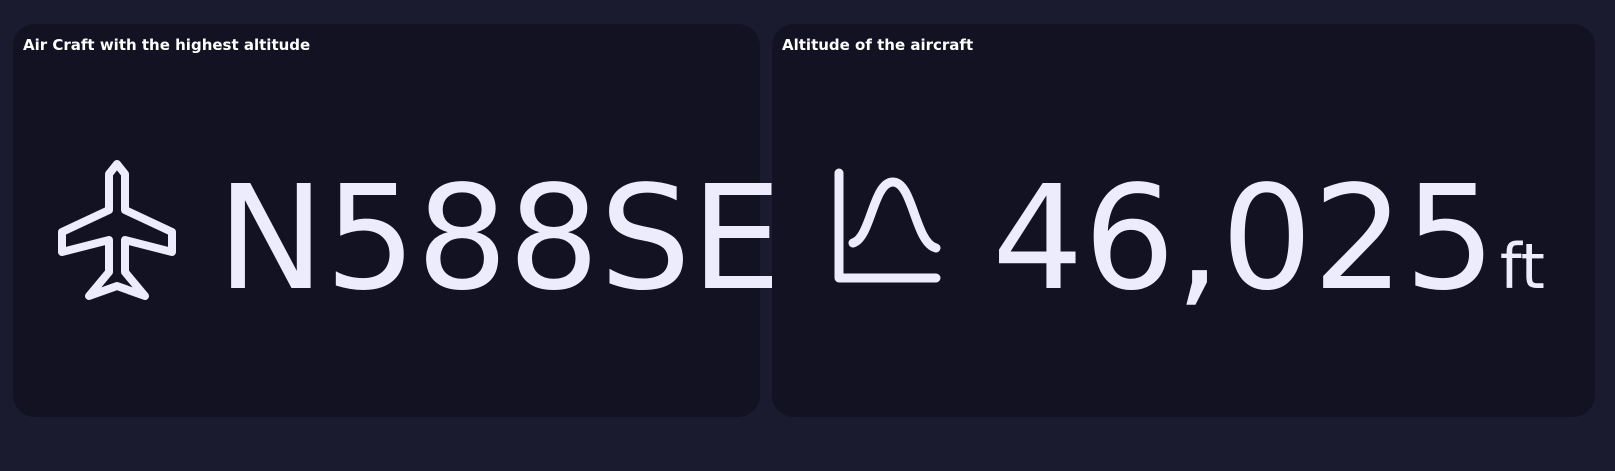 The height and width of the screenshot is (471, 1615). What do you see at coordinates (117, 230) in the screenshot?
I see `airplane-icon` at bounding box center [117, 230].